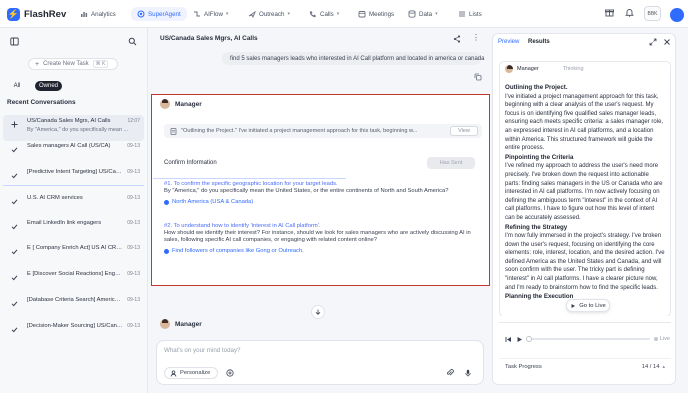 The height and width of the screenshot is (393, 688). I want to click on nav-item-label: Lists, so click(475, 14).